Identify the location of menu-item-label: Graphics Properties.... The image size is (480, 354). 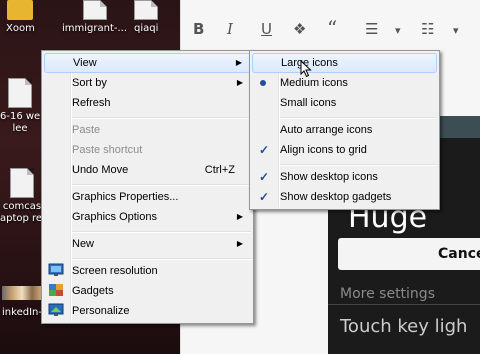
(125, 197).